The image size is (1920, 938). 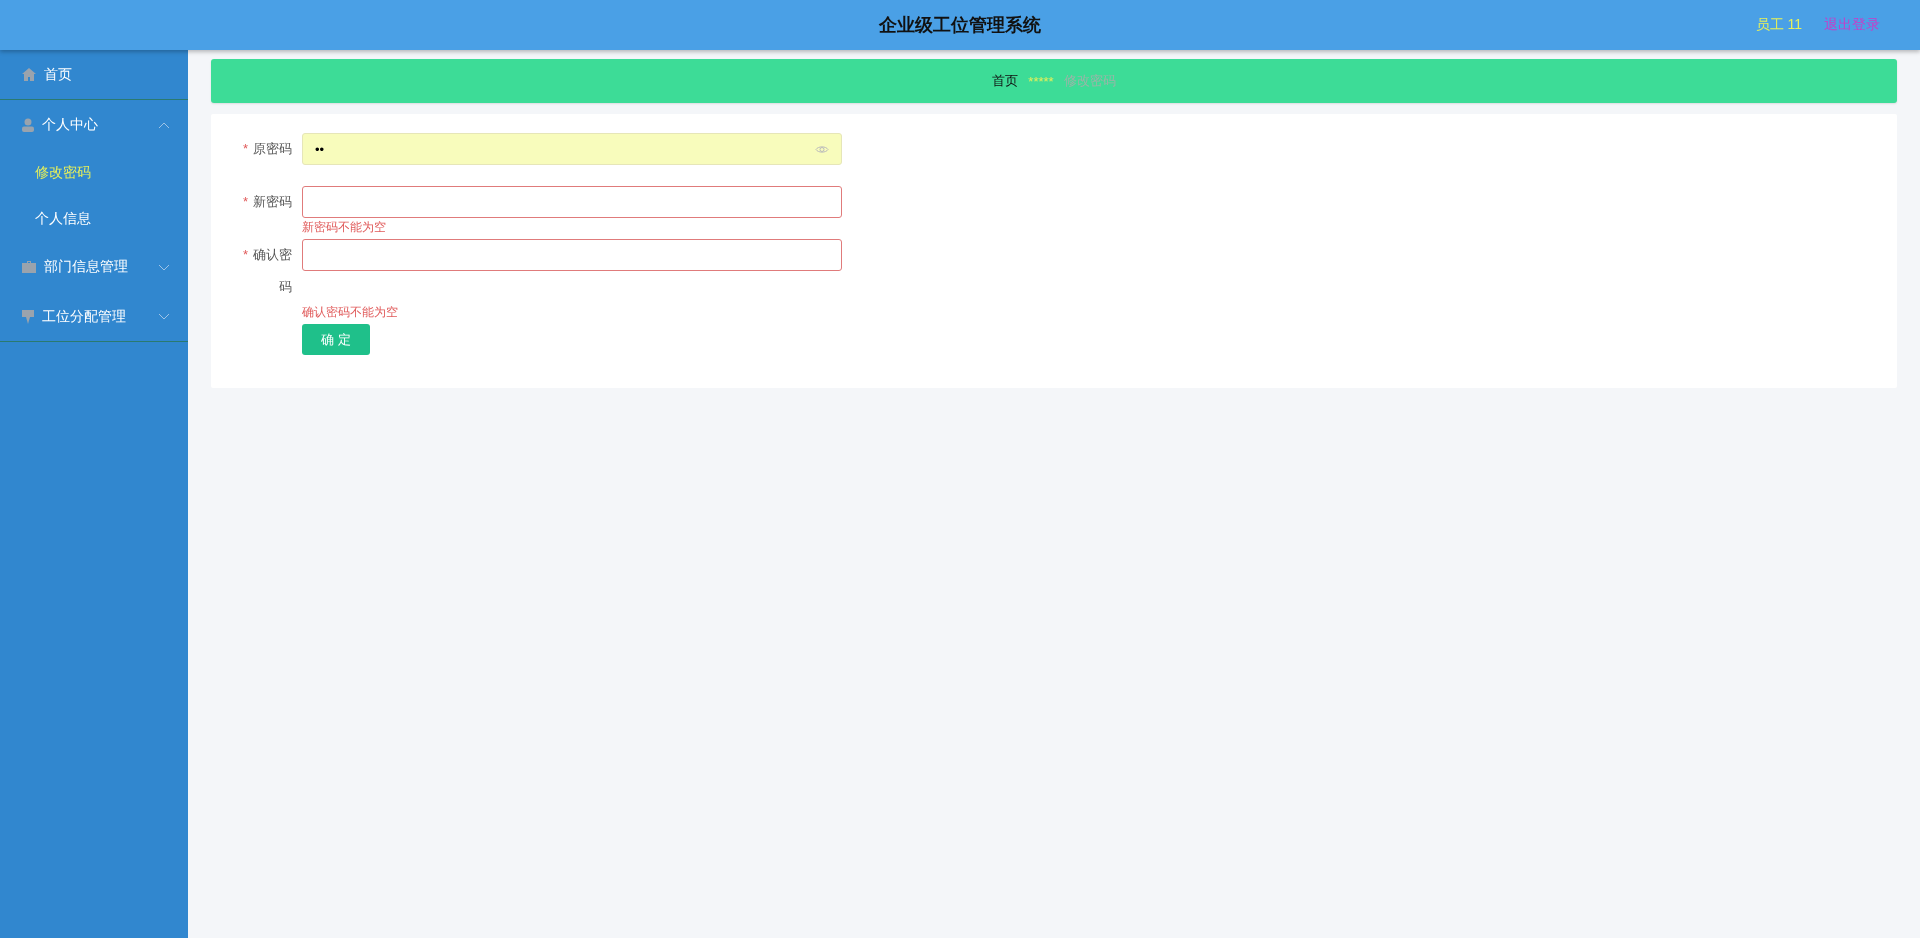 What do you see at coordinates (960, 25) in the screenshot?
I see `app-title: 企业级工位管理系统` at bounding box center [960, 25].